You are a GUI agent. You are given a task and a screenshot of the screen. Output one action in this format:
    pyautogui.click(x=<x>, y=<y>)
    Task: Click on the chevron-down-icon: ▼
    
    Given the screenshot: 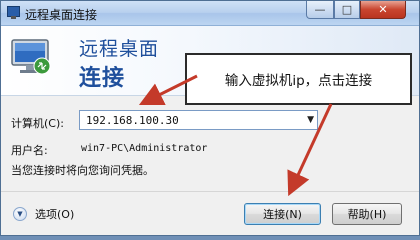 What is the action you would take?
    pyautogui.click(x=20, y=214)
    